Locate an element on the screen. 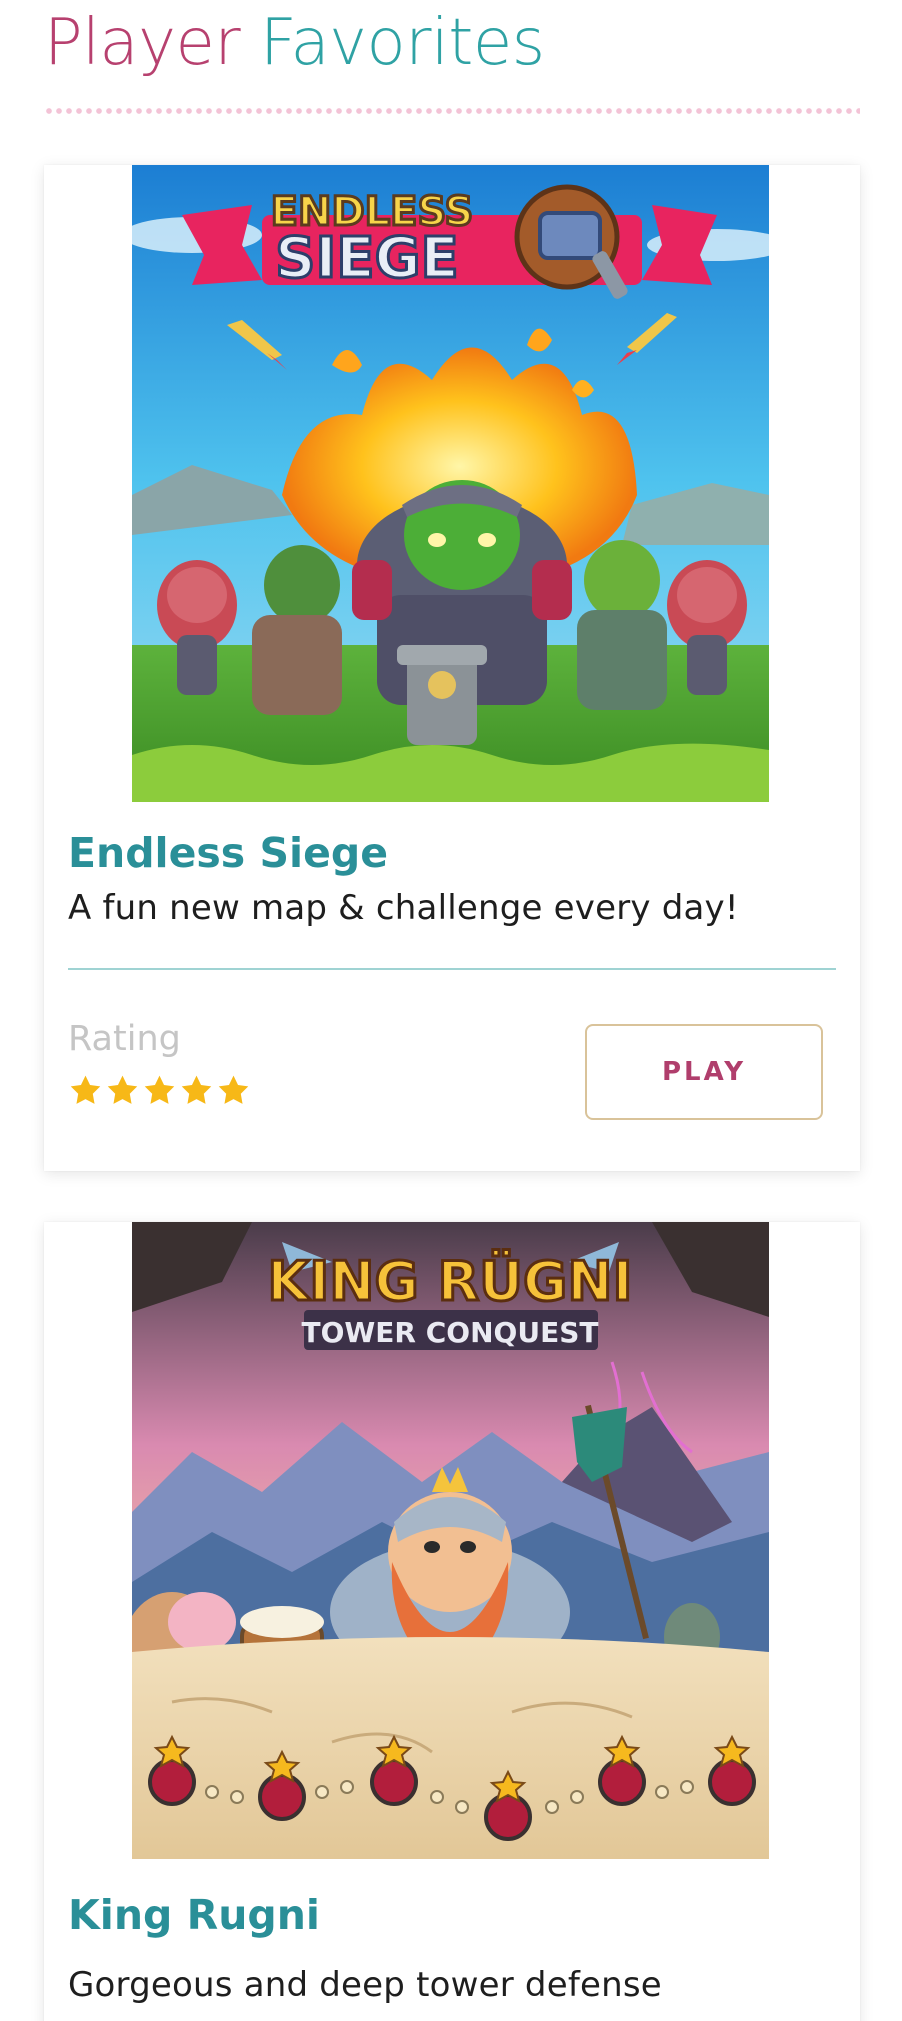  rating-stars is located at coordinates (159, 1093).